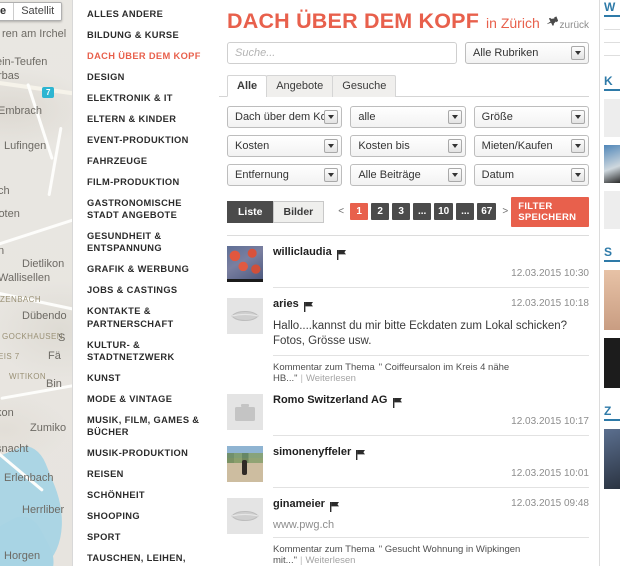  What do you see at coordinates (146, 161) in the screenshot?
I see `sidebar-item-fahrzeuge: FAHRZEUGE` at bounding box center [146, 161].